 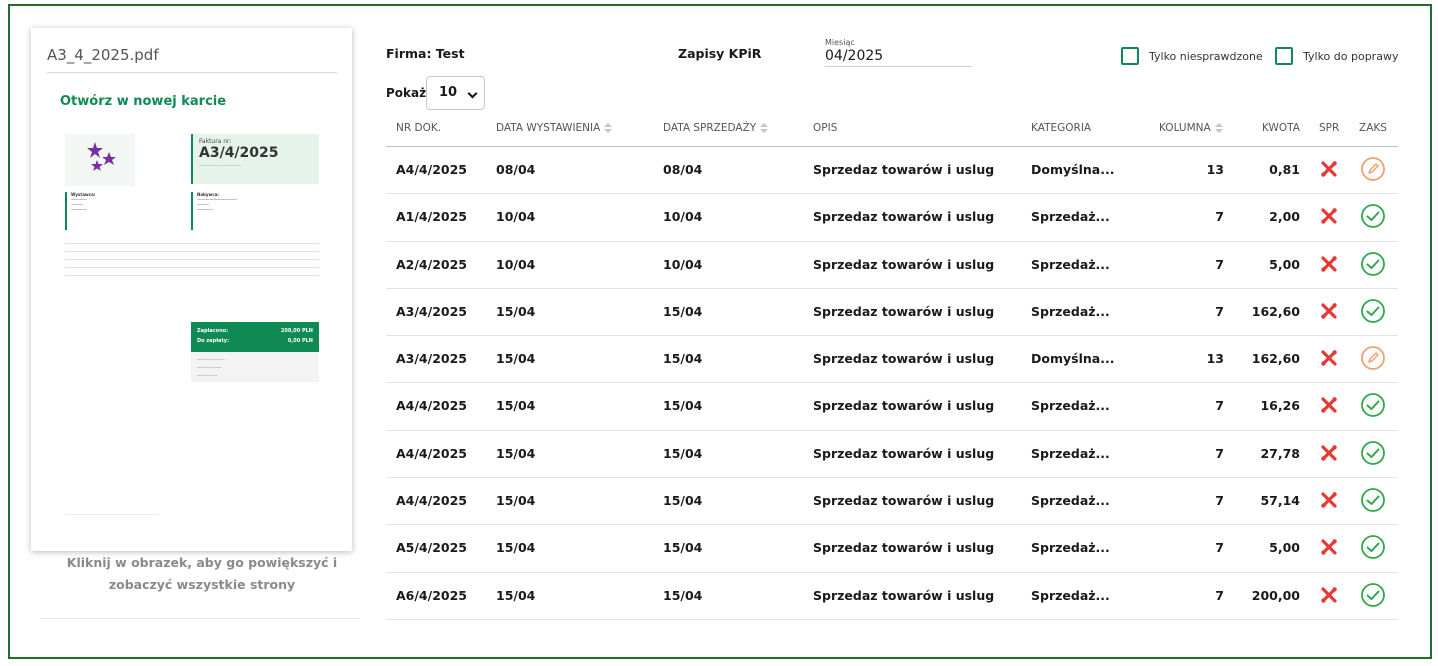 What do you see at coordinates (554, 128) in the screenshot?
I see `col-data-wystawienia: DATA WYSTAWIENIA` at bounding box center [554, 128].